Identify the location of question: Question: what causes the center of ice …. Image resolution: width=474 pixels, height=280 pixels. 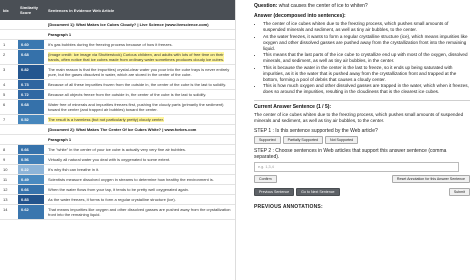
(362, 6).